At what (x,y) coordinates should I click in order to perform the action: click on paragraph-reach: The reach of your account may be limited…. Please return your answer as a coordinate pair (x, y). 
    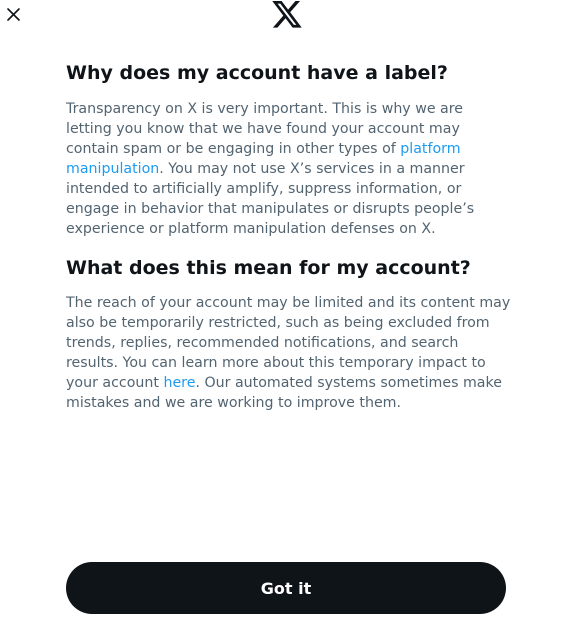
    Looking at the image, I should click on (289, 353).